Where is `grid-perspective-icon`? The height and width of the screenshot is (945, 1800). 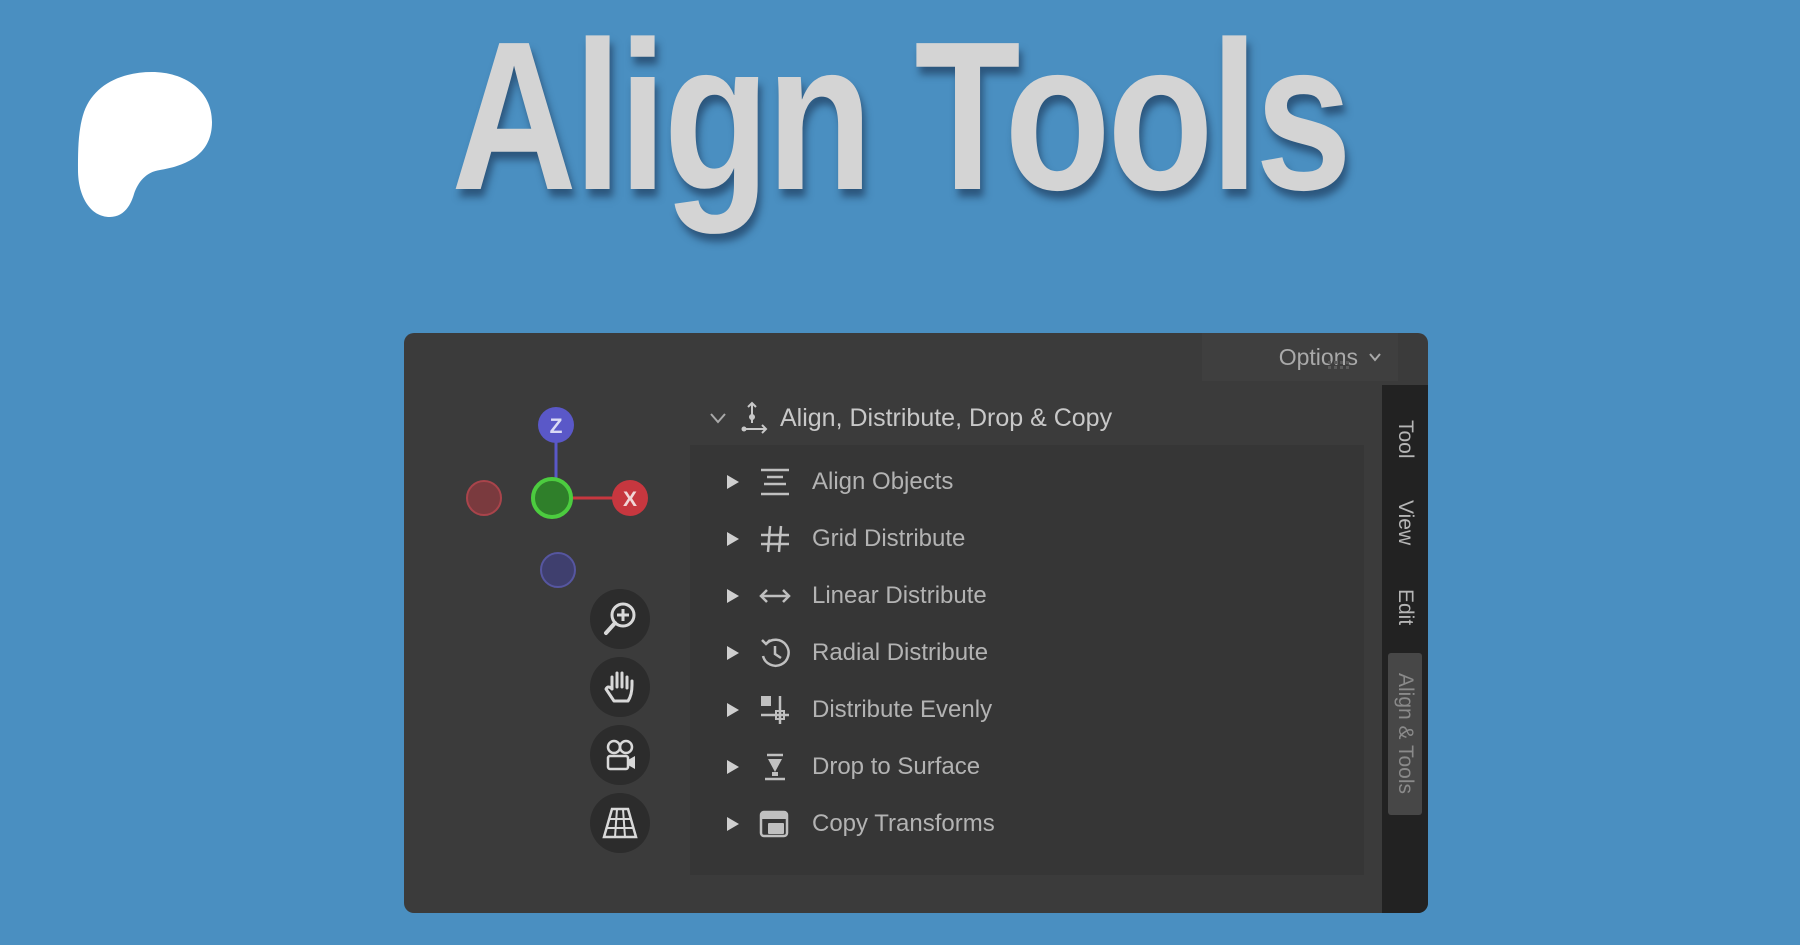 grid-perspective-icon is located at coordinates (620, 823).